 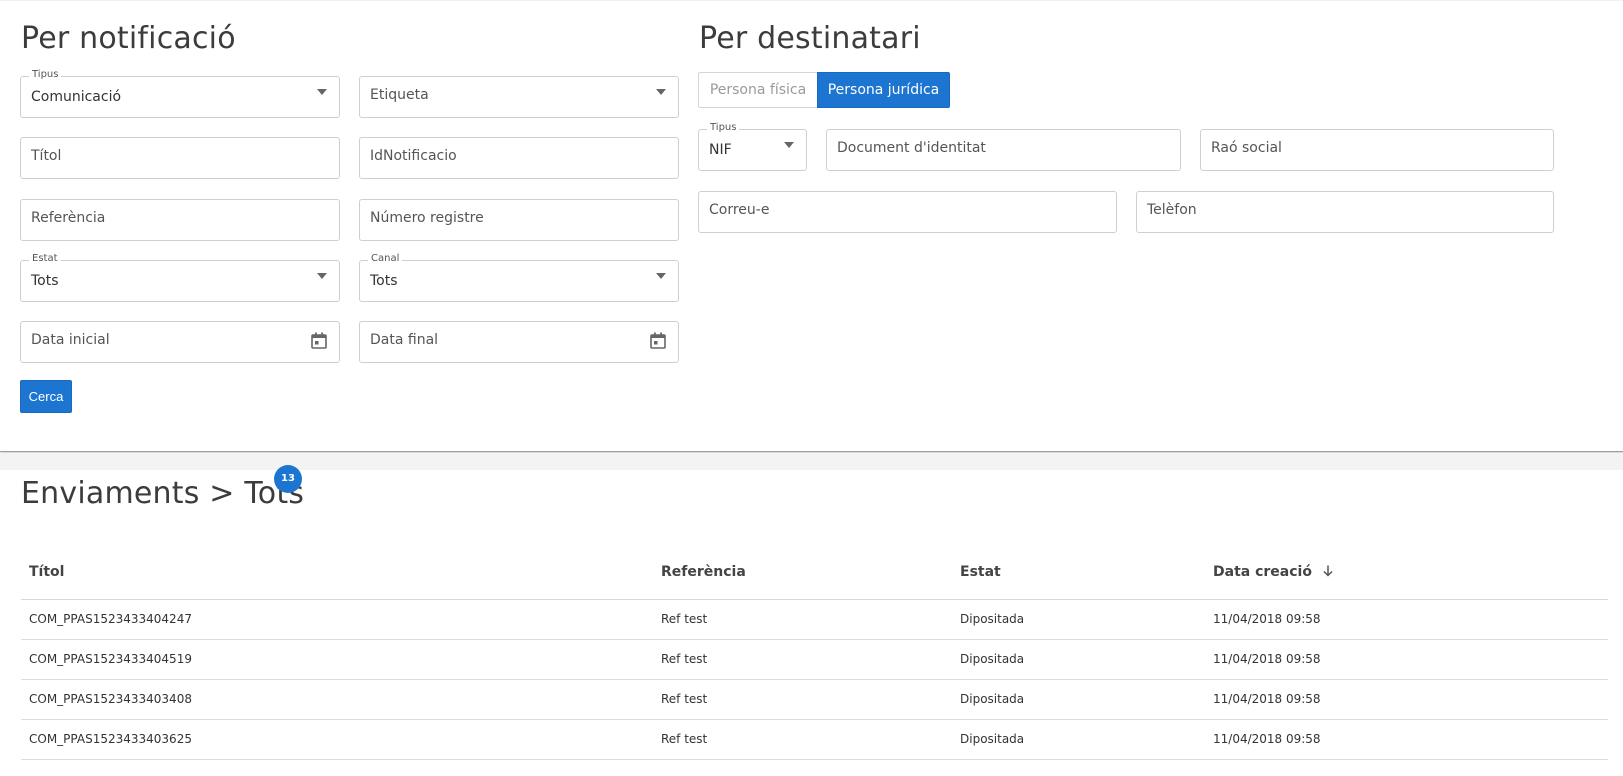 I want to click on id-notificacio-placeholder: IdNotificacio, so click(x=413, y=156).